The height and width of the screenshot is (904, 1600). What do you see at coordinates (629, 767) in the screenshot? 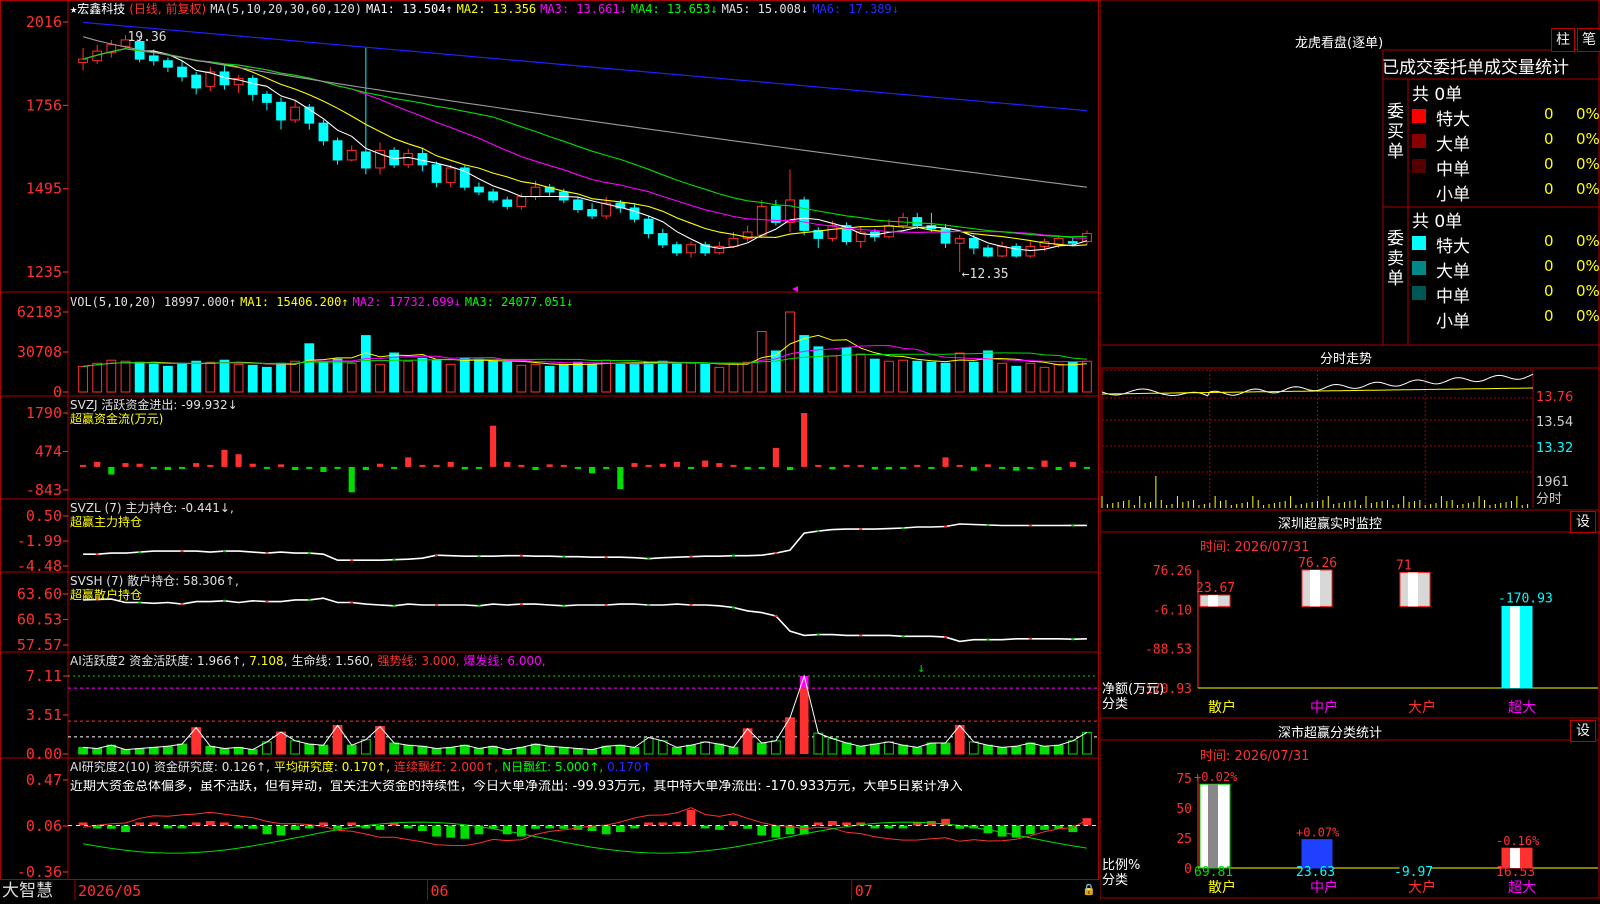
I see `ai2-indicator-4: 0.170↑` at bounding box center [629, 767].